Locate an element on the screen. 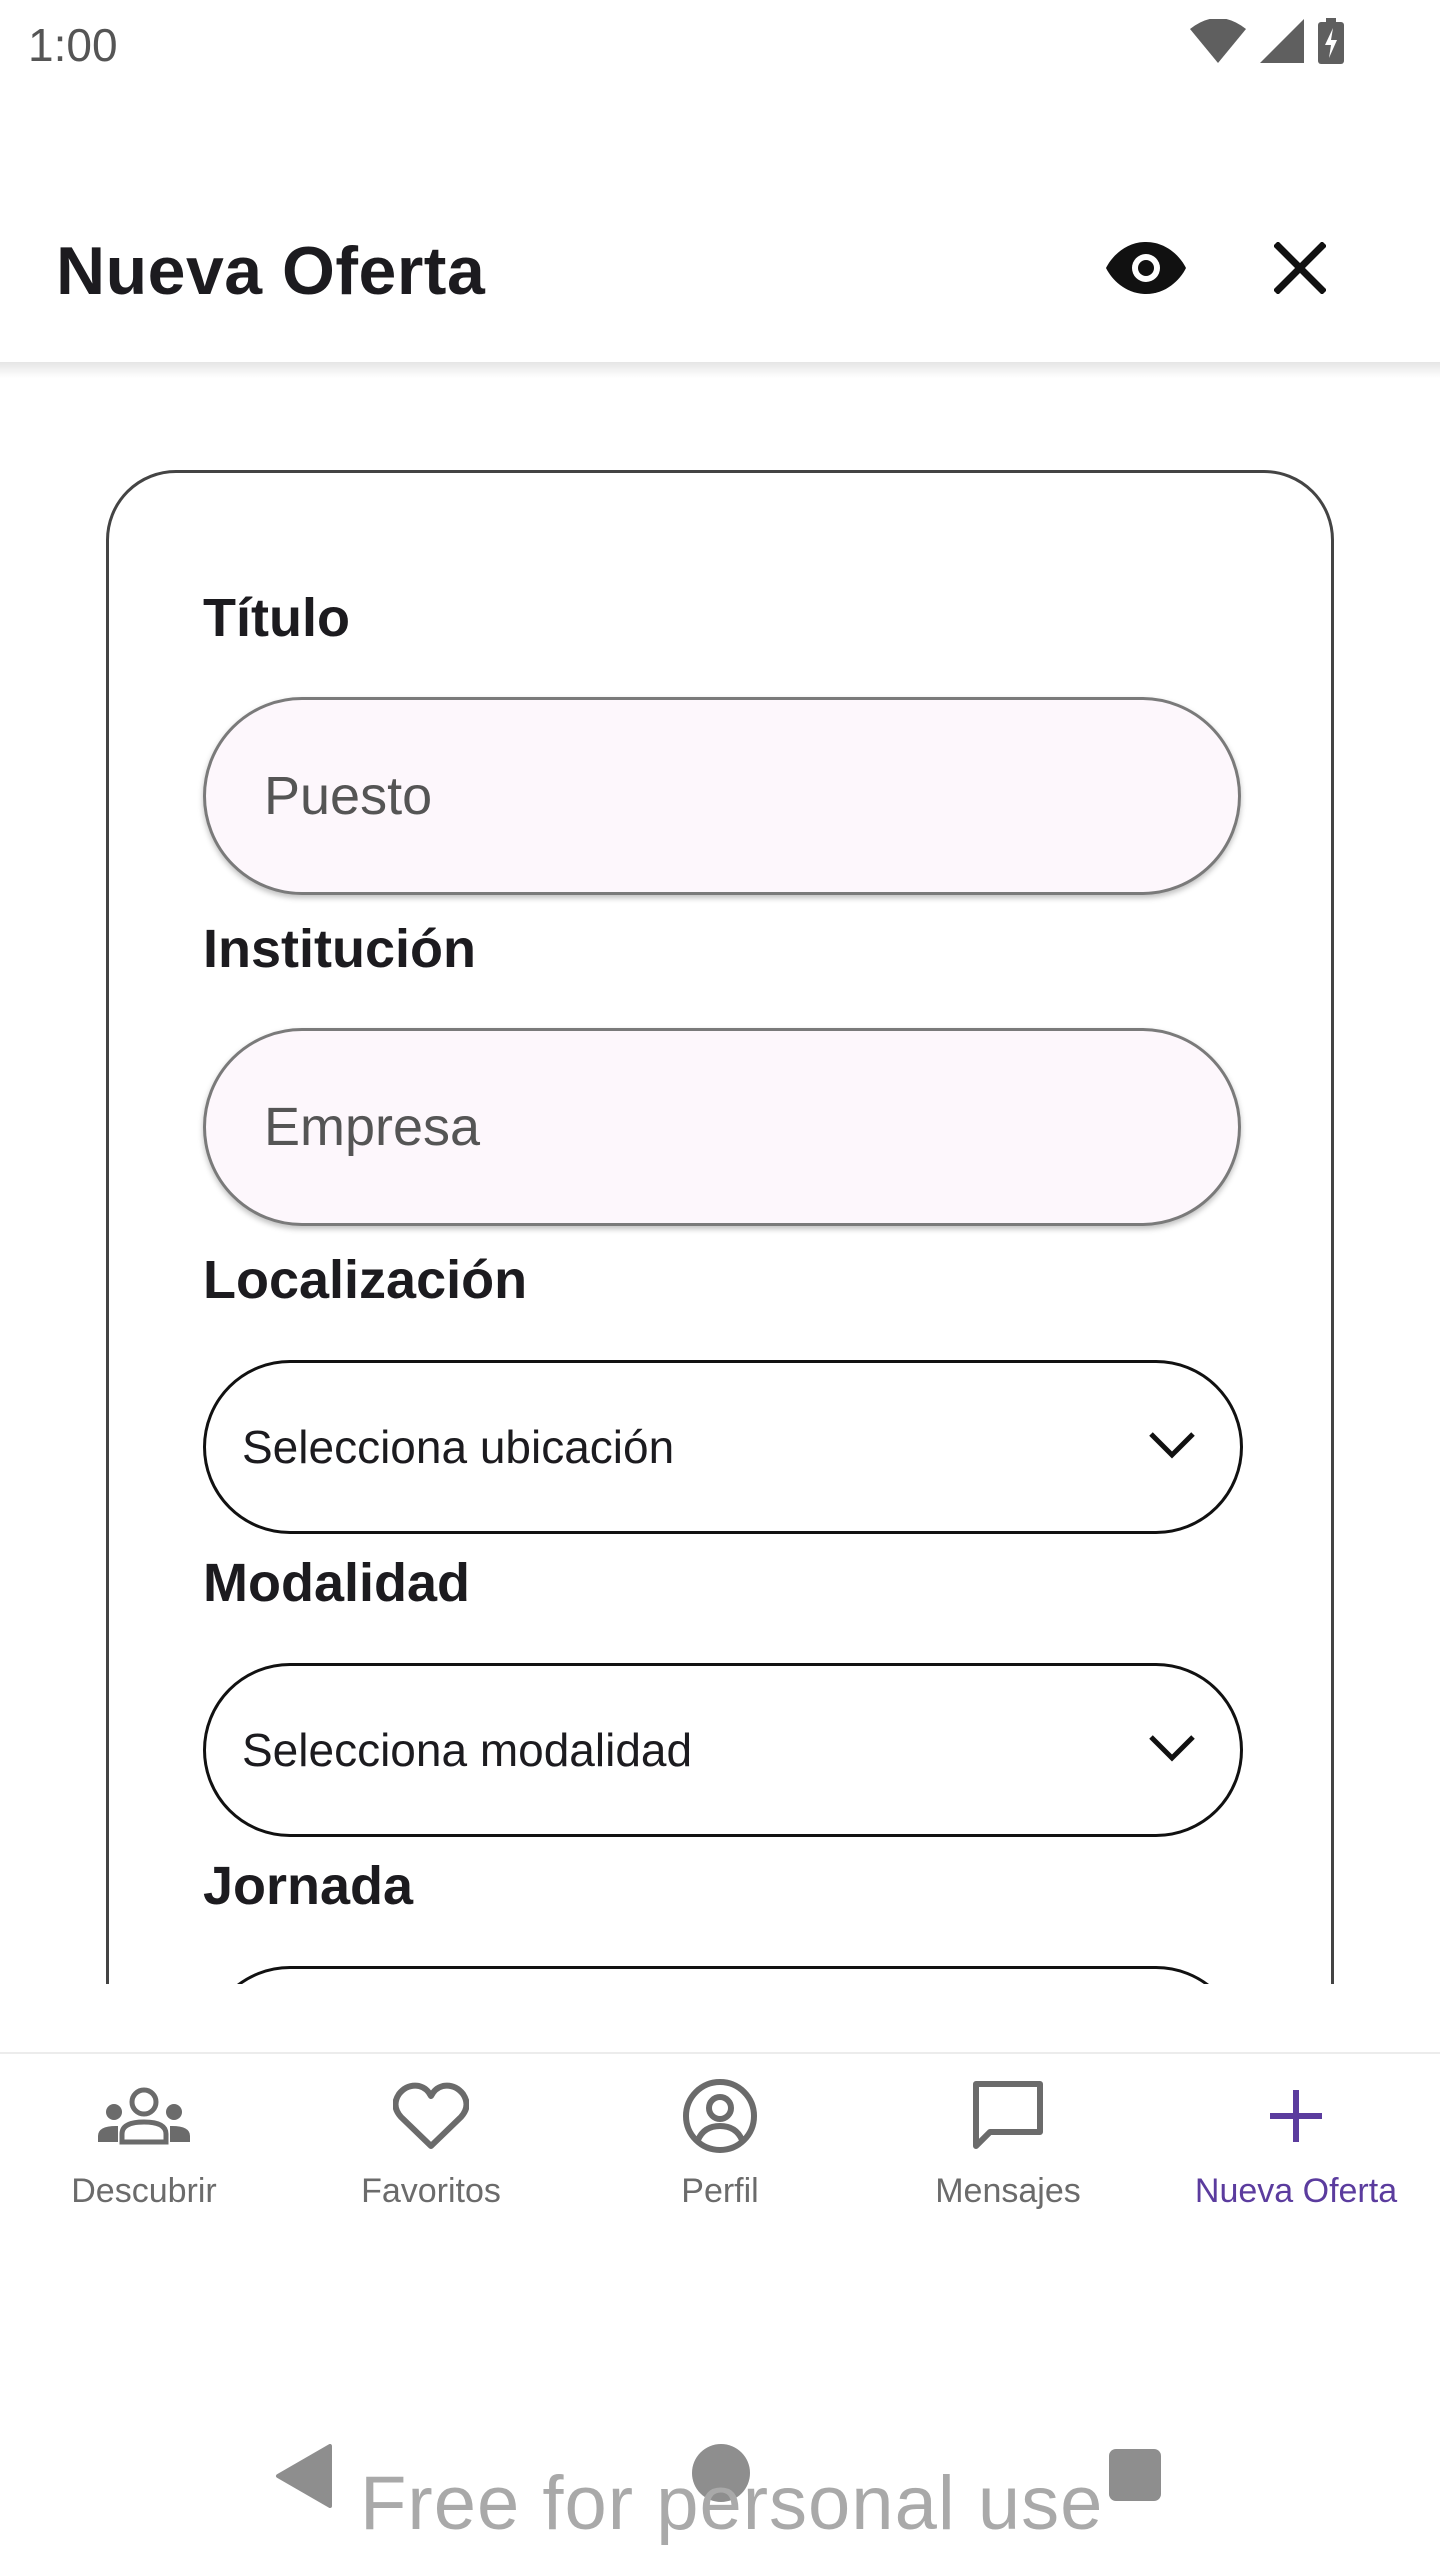 This screenshot has width=1440, height=2560. app-bar-shadow is located at coordinates (720, 370).